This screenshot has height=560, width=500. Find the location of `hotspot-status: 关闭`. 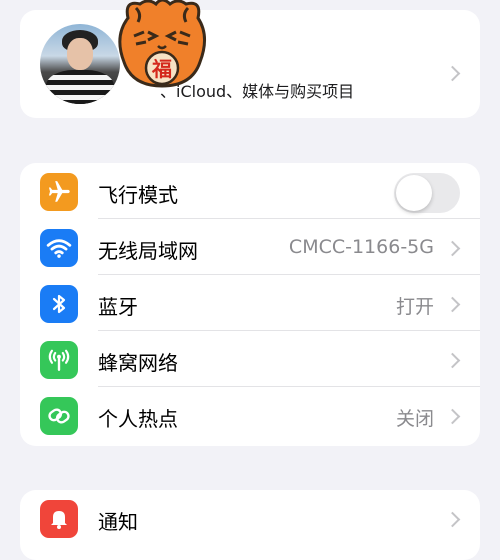

hotspot-status: 关闭 is located at coordinates (414, 419).